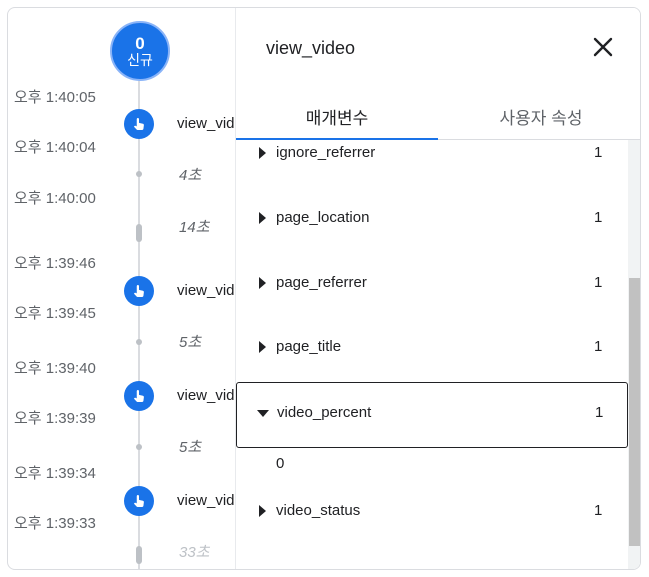 Image resolution: width=649 pixels, height=577 pixels. What do you see at coordinates (324, 412) in the screenshot?
I see `param-name: video_percent` at bounding box center [324, 412].